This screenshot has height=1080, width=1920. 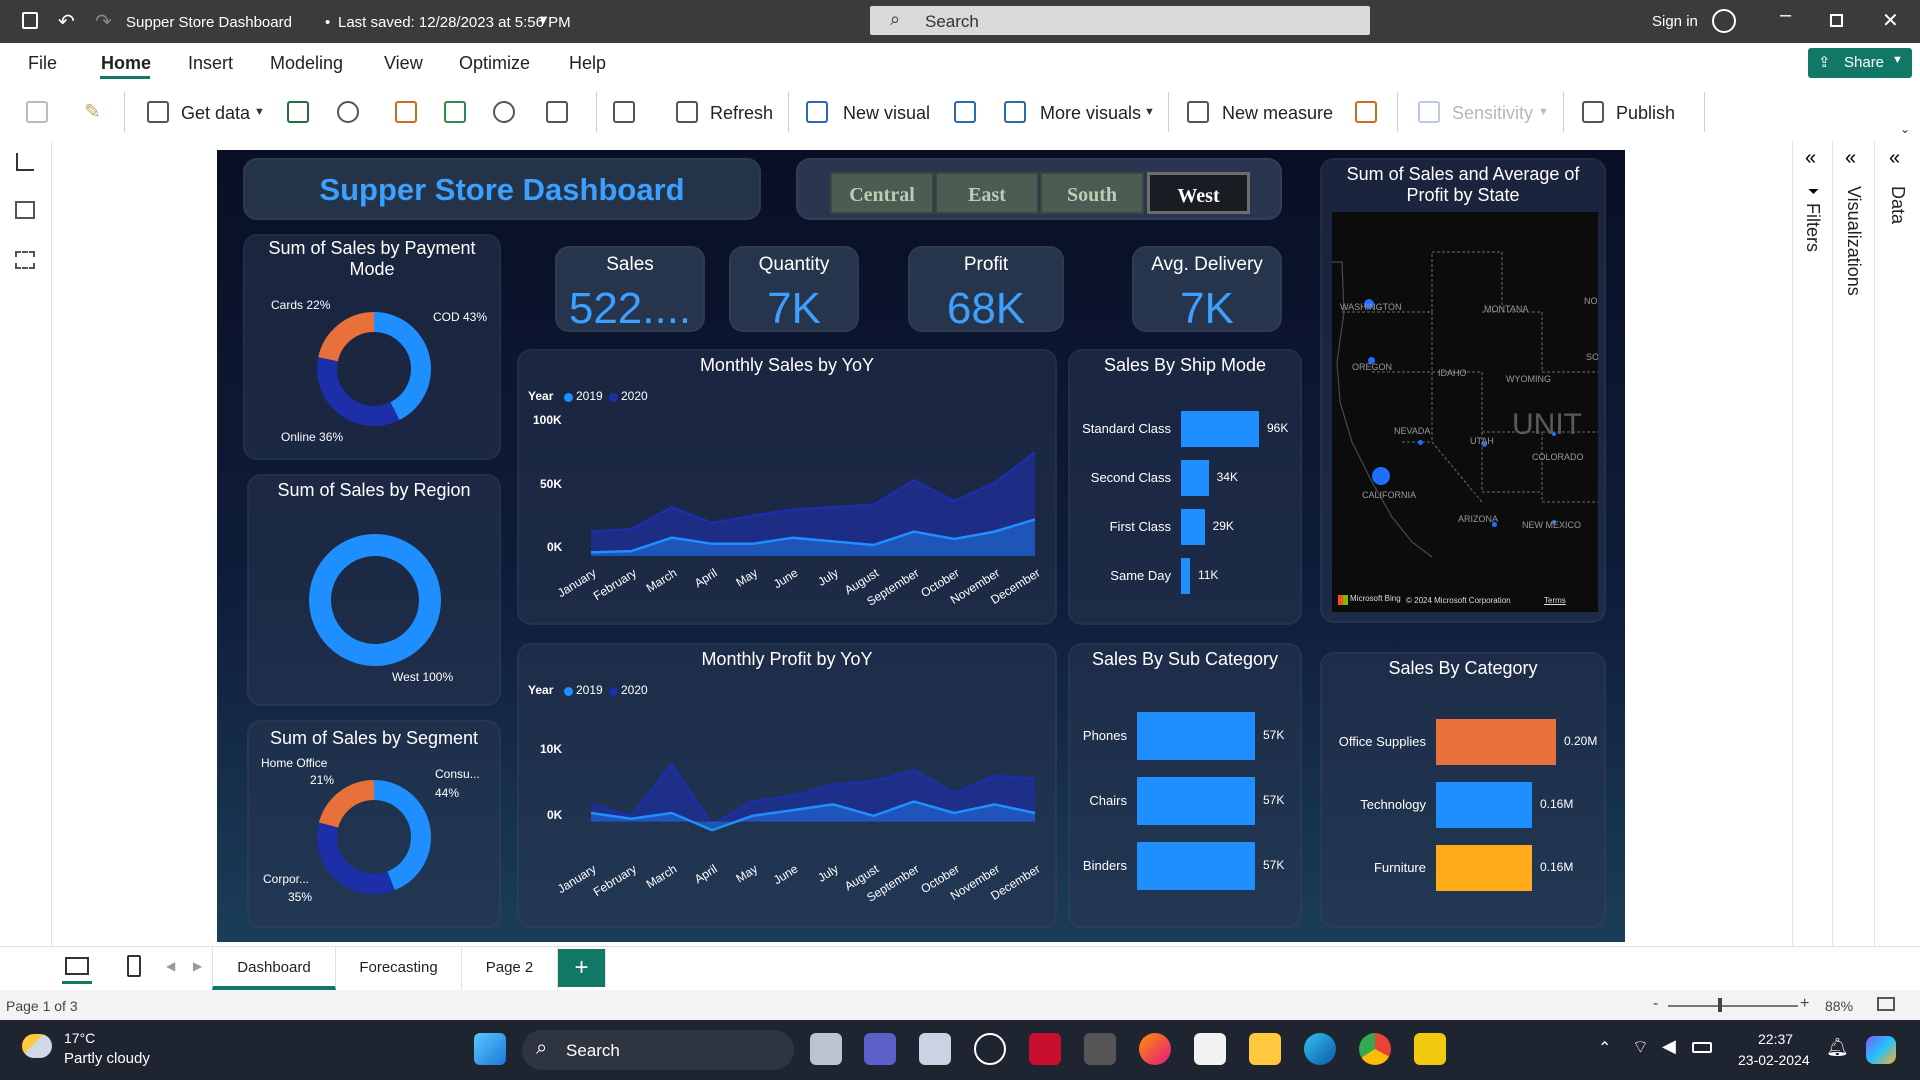 What do you see at coordinates (1724, 21) in the screenshot?
I see `account-icon` at bounding box center [1724, 21].